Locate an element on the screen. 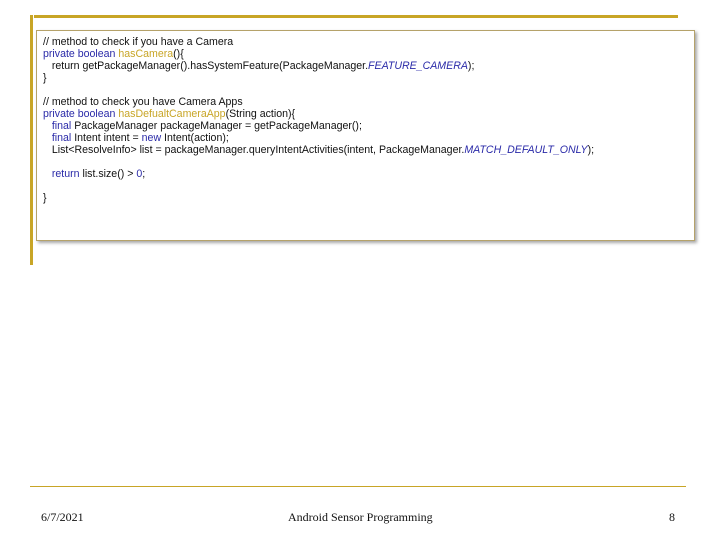 The height and width of the screenshot is (540, 720). code-text: (String action){ is located at coordinates (260, 114).